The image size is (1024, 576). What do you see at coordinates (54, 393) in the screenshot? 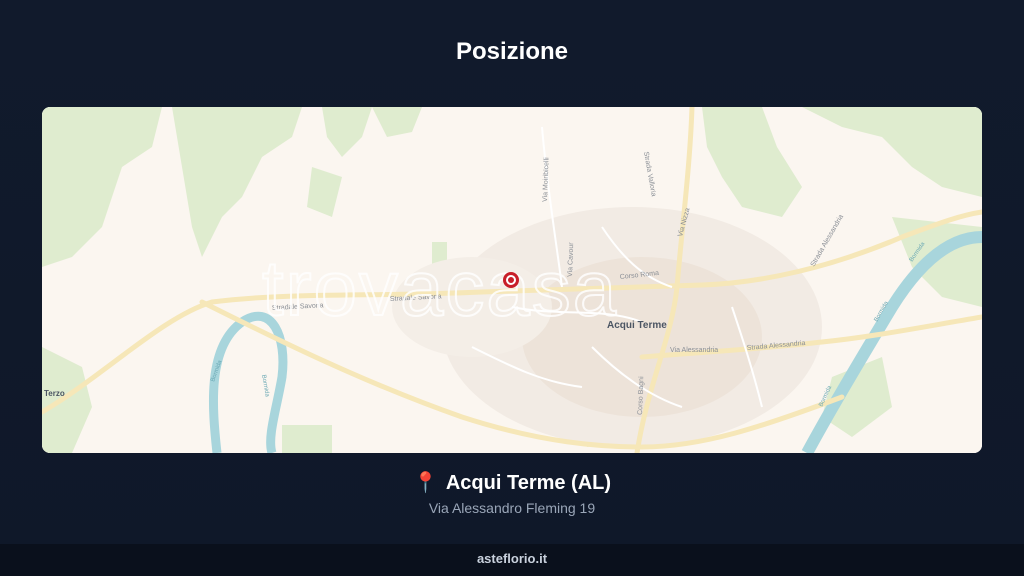
I see `label-terzo: Terzo` at bounding box center [54, 393].